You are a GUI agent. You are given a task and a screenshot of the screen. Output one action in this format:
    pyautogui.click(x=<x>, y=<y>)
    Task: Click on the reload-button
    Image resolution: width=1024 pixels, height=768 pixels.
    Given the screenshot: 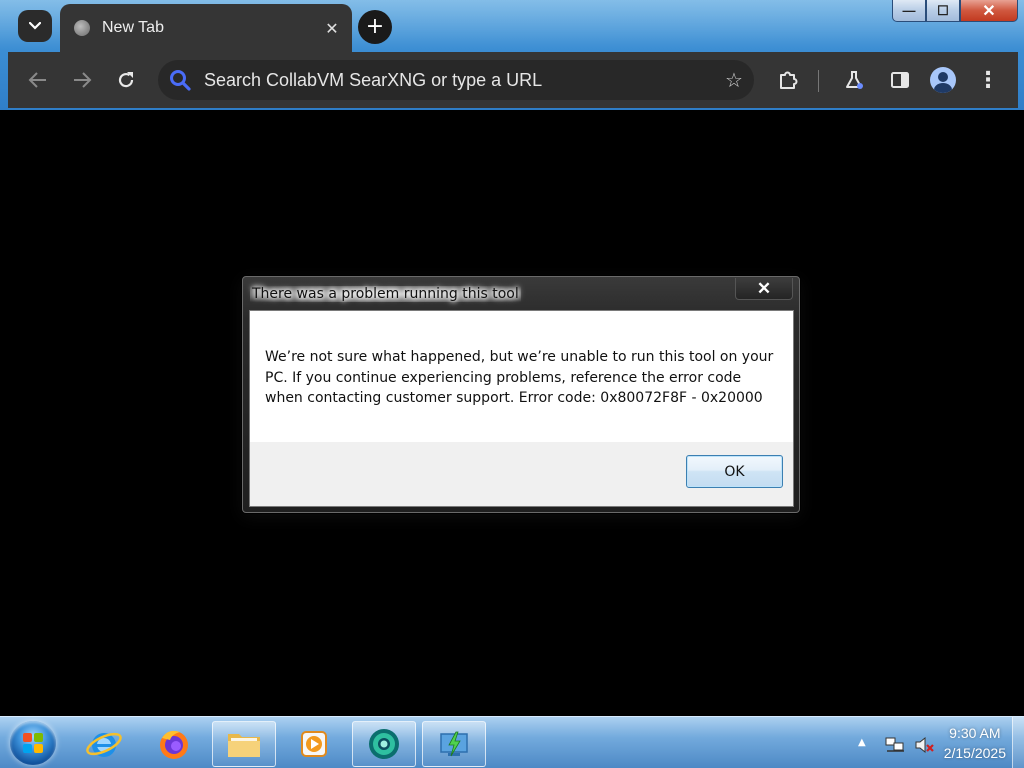 What is the action you would take?
    pyautogui.click(x=126, y=80)
    